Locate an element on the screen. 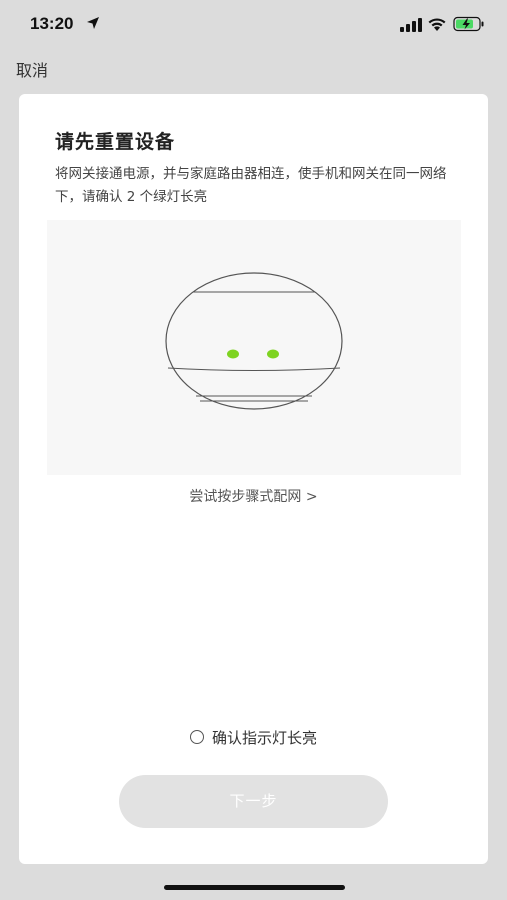 The image size is (507, 900). led-indicator-left is located at coordinates (233, 354).